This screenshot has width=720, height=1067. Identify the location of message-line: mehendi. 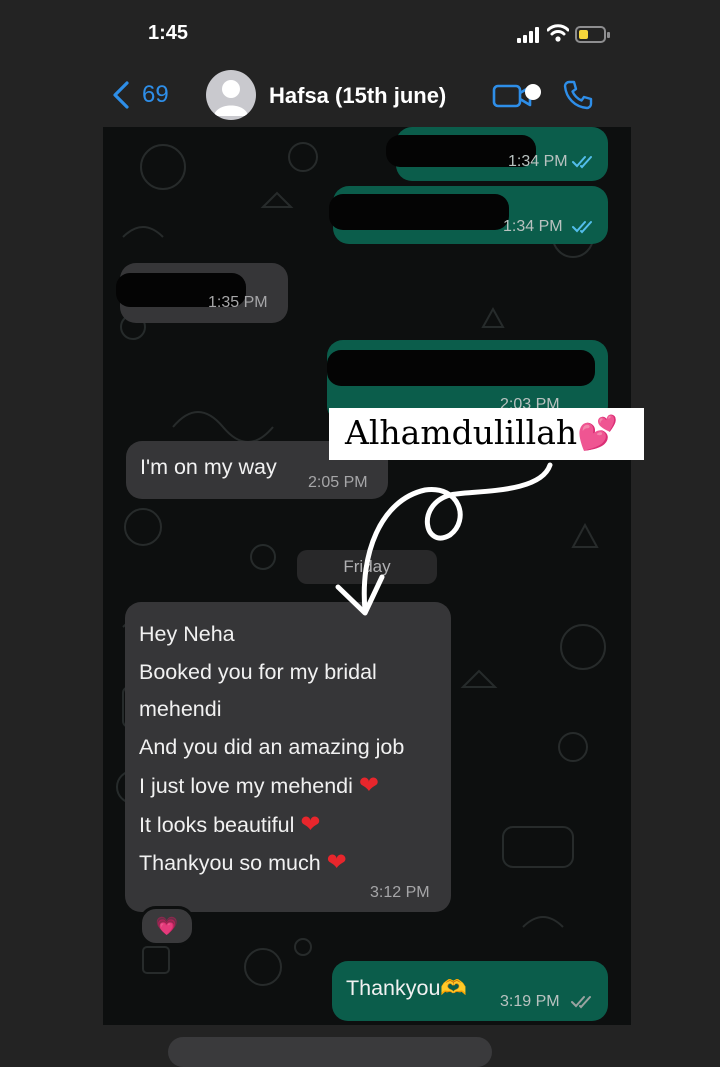
(180, 709).